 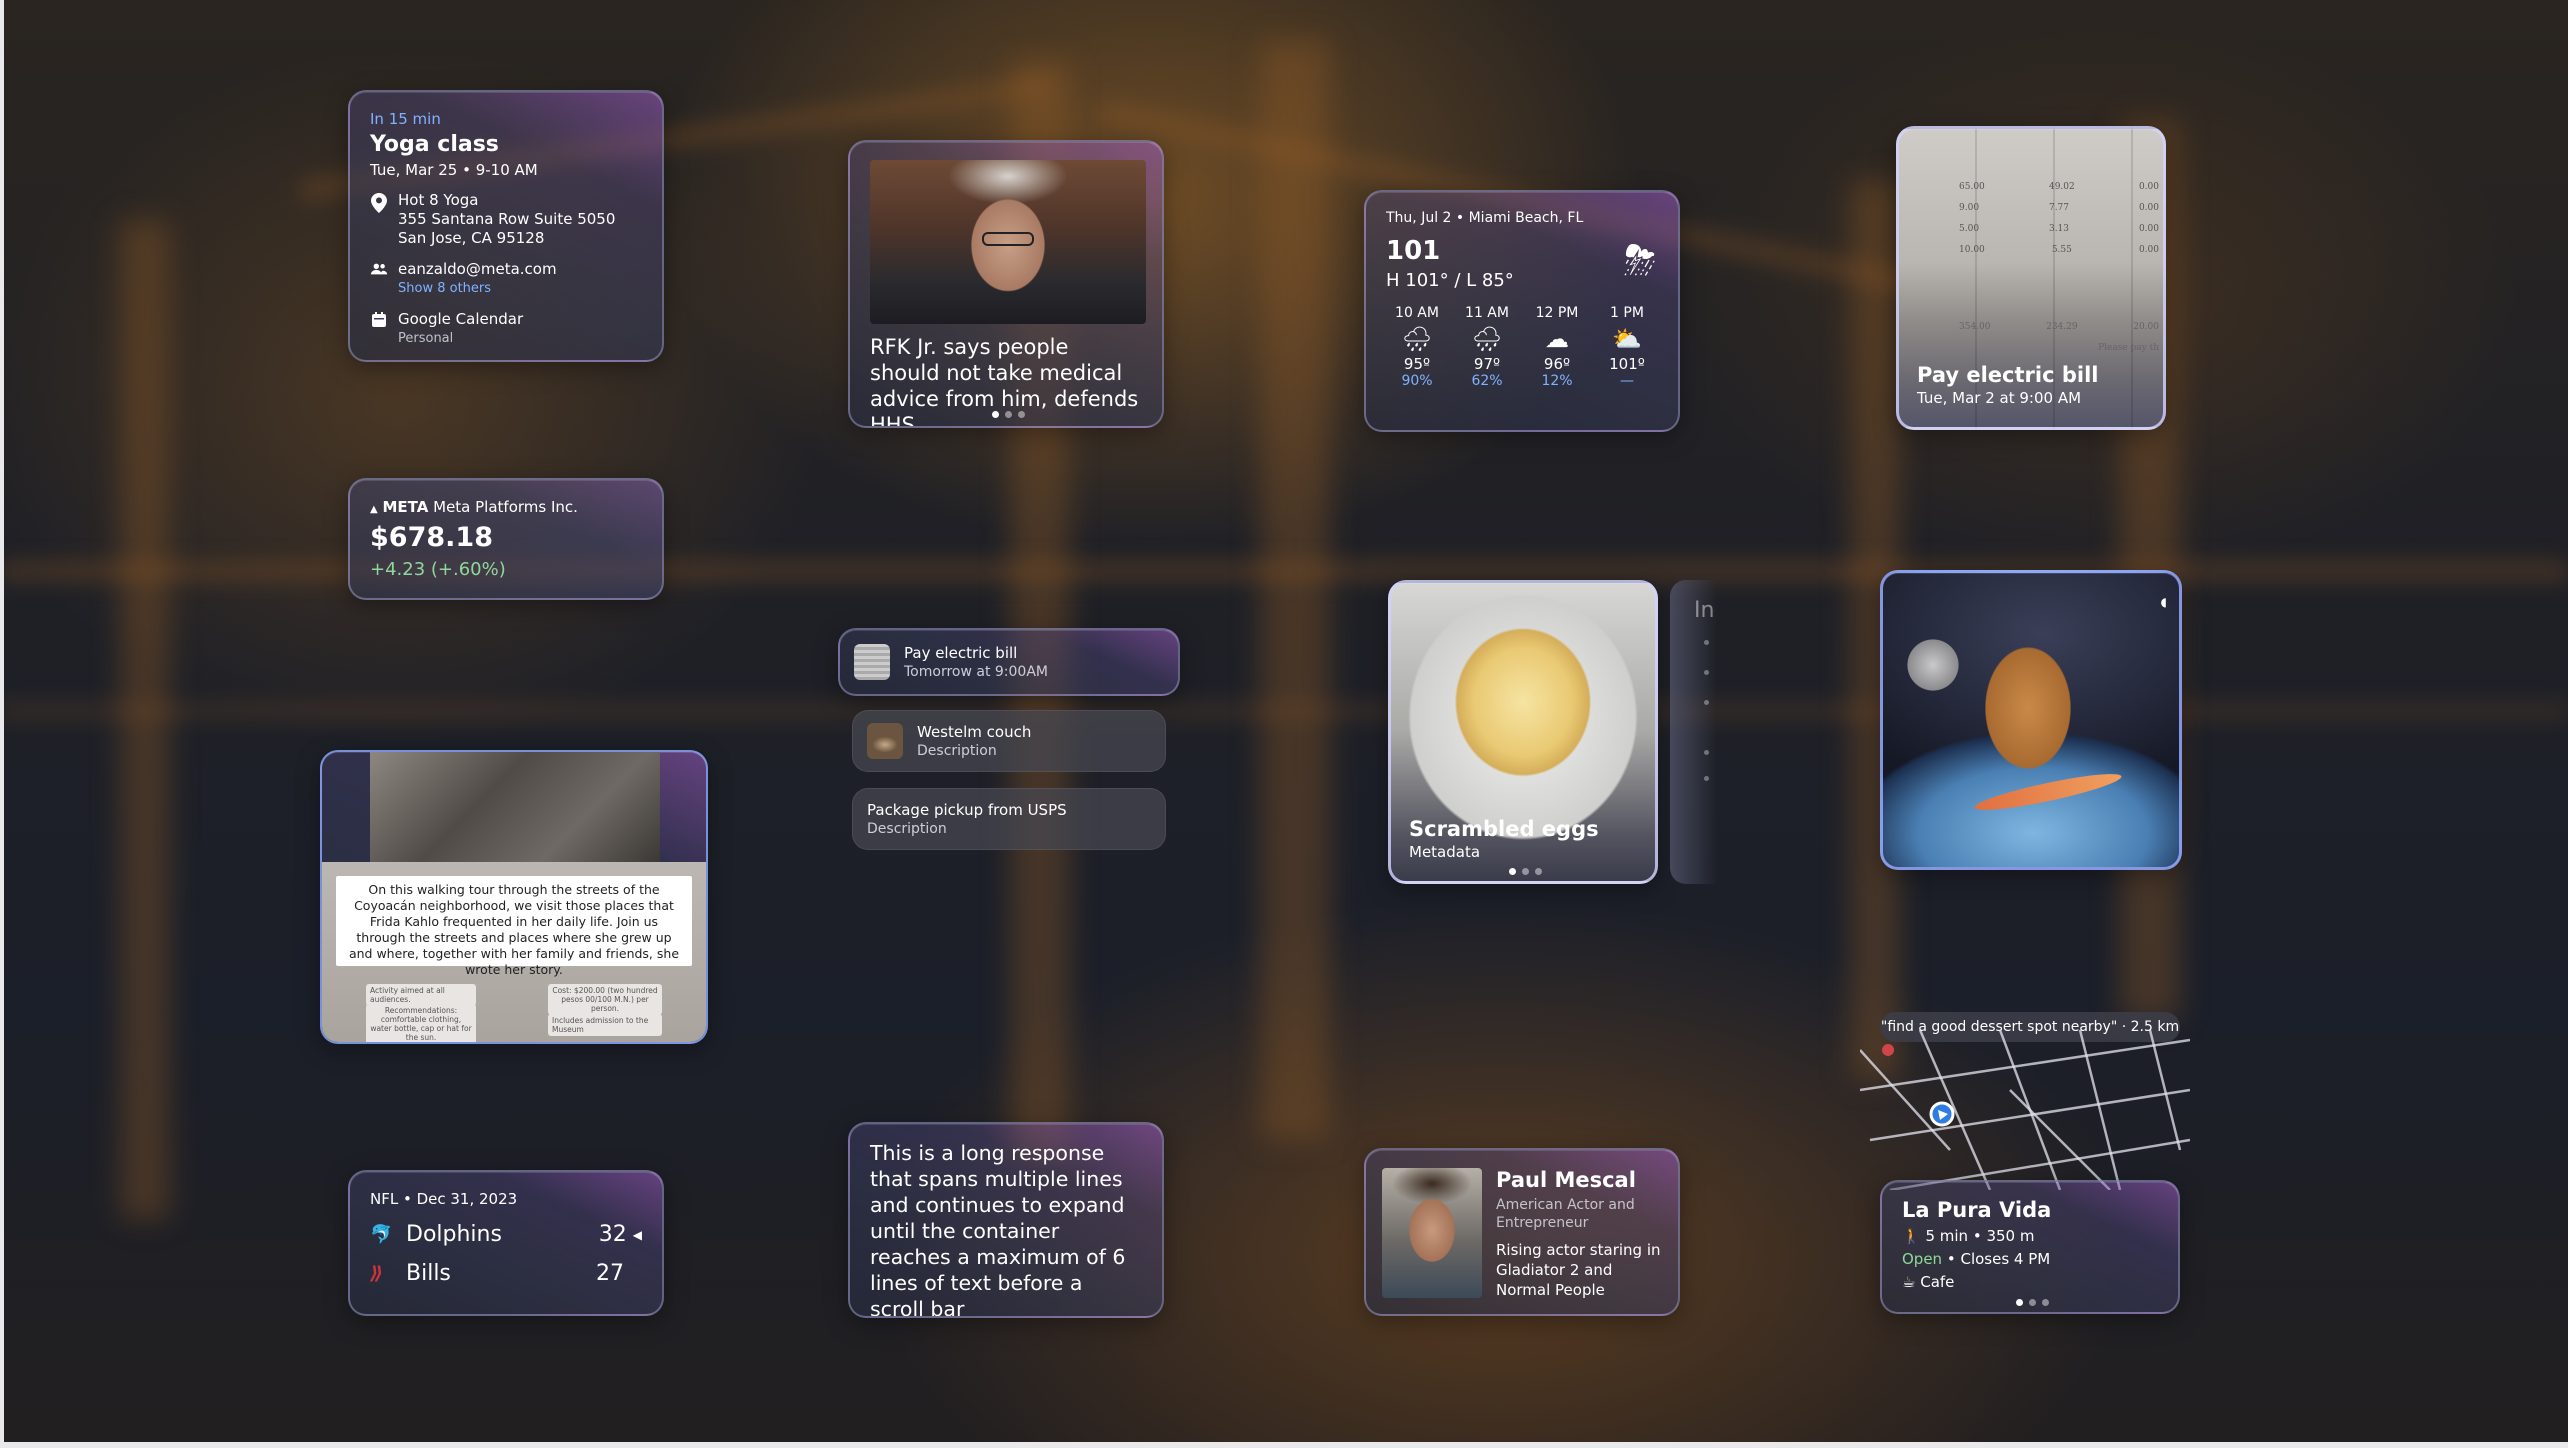 What do you see at coordinates (1557, 347) in the screenshot?
I see `forecast-hour: 12 PM ☁ 96º 12%` at bounding box center [1557, 347].